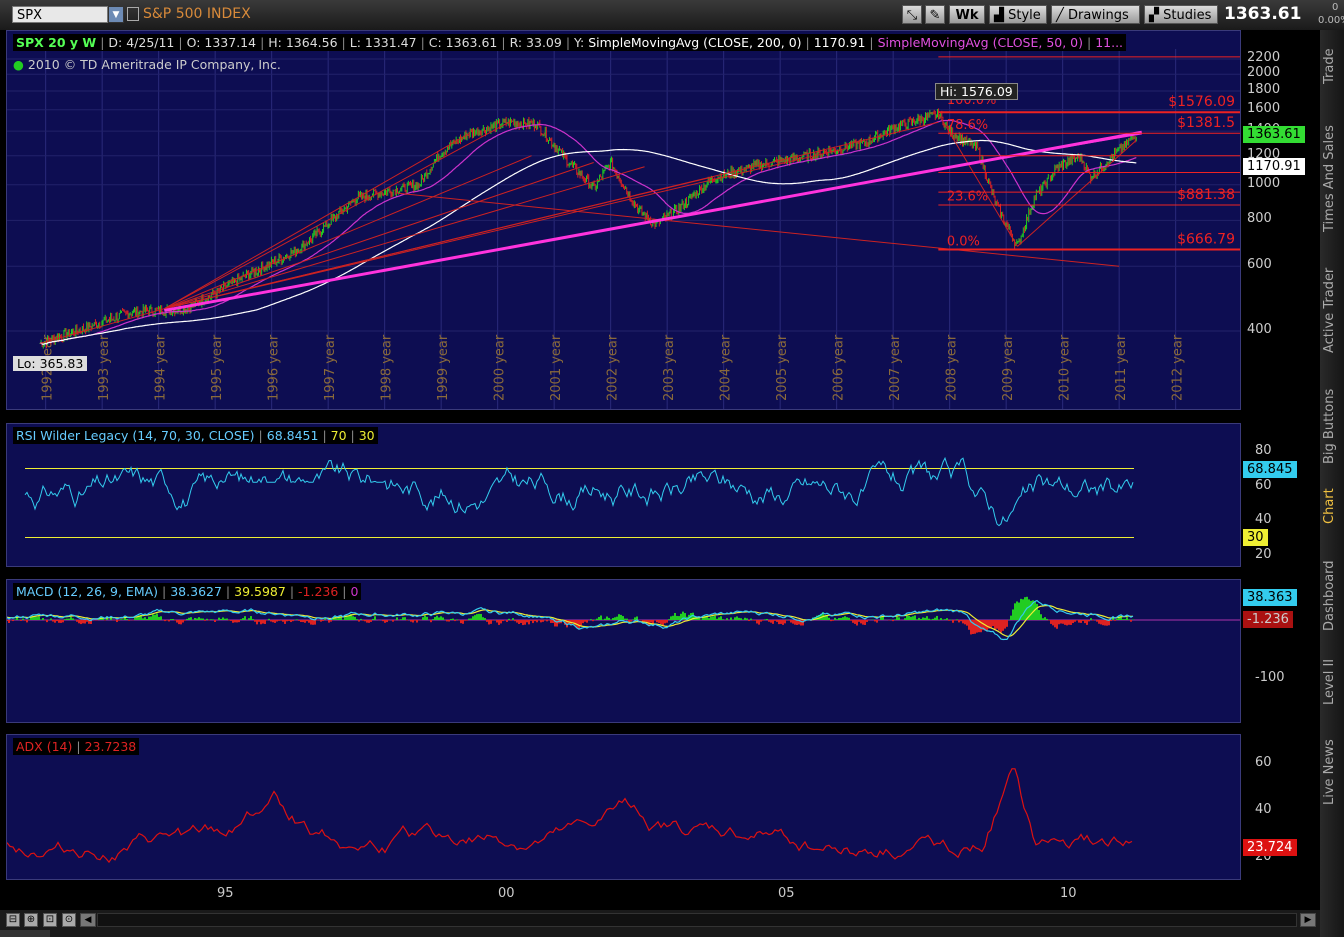  Describe the element at coordinates (653, 221) in the screenshot. I see `major-trendline` at that location.